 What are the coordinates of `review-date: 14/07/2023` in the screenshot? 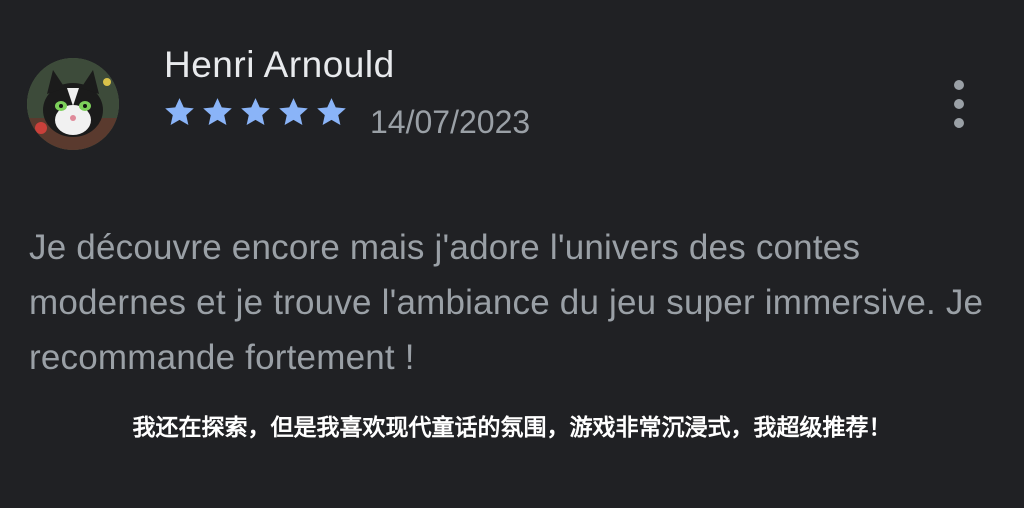 It's located at (450, 122).